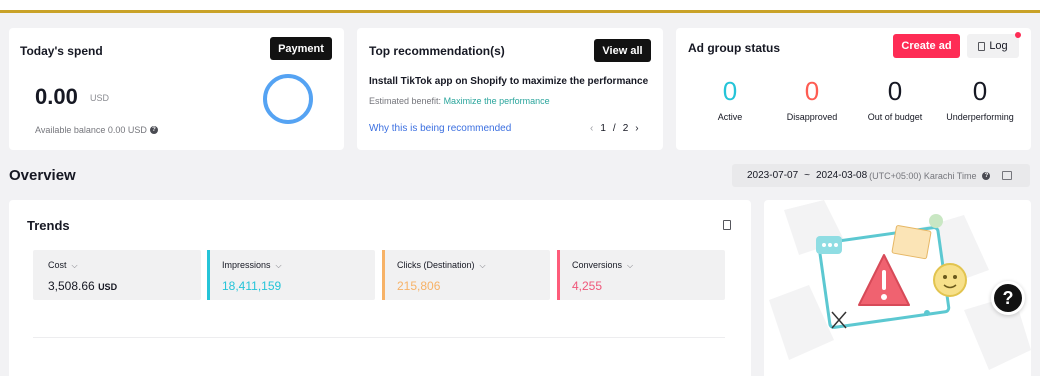 The height and width of the screenshot is (376, 1040). I want to click on payment-button: Payment, so click(301, 48).